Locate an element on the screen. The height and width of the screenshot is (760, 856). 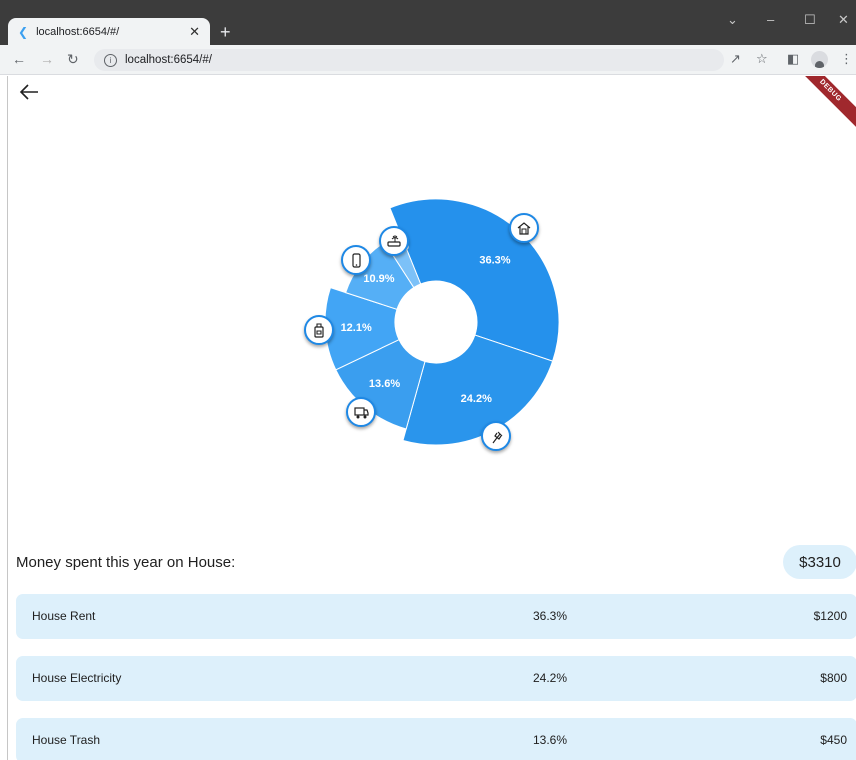
expense-name: House Trash is located at coordinates (66, 740).